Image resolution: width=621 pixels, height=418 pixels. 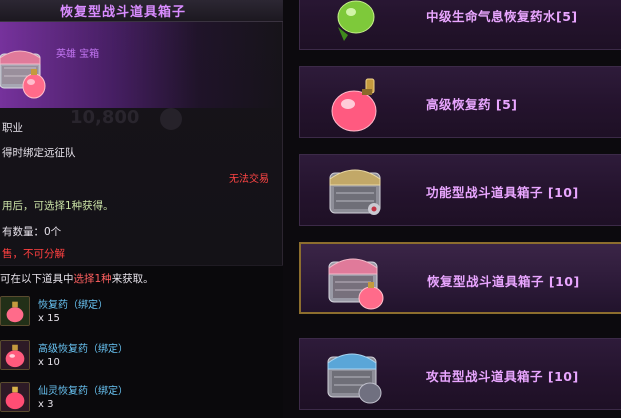 I want to click on reward-item: 高级恢复药（绑定） x 10, so click(x=141, y=358).